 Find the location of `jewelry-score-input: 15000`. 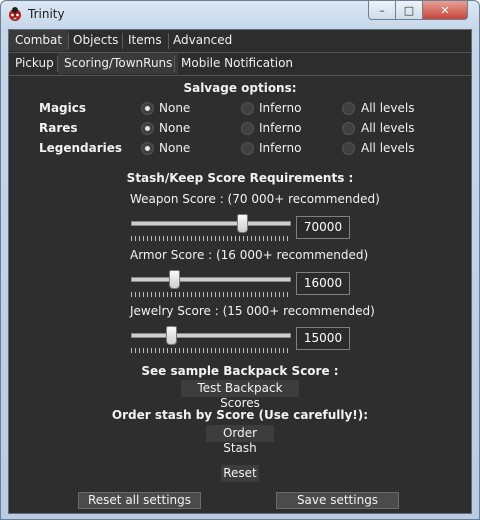

jewelry-score-input: 15000 is located at coordinates (323, 338).